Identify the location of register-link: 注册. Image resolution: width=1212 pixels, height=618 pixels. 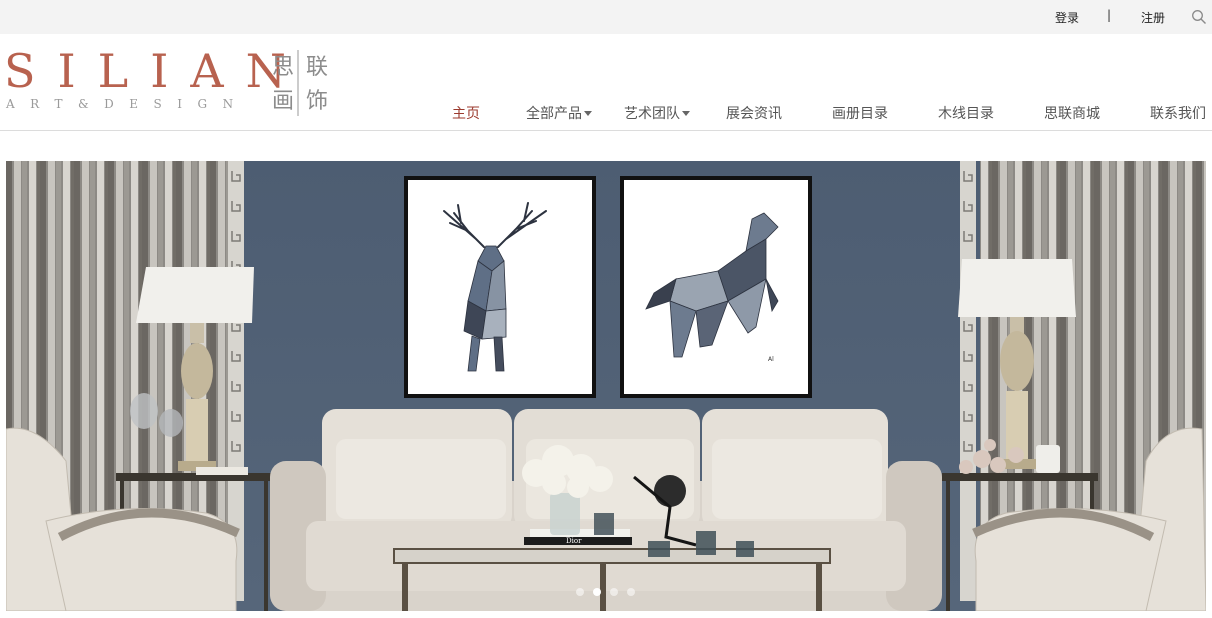
(1153, 17).